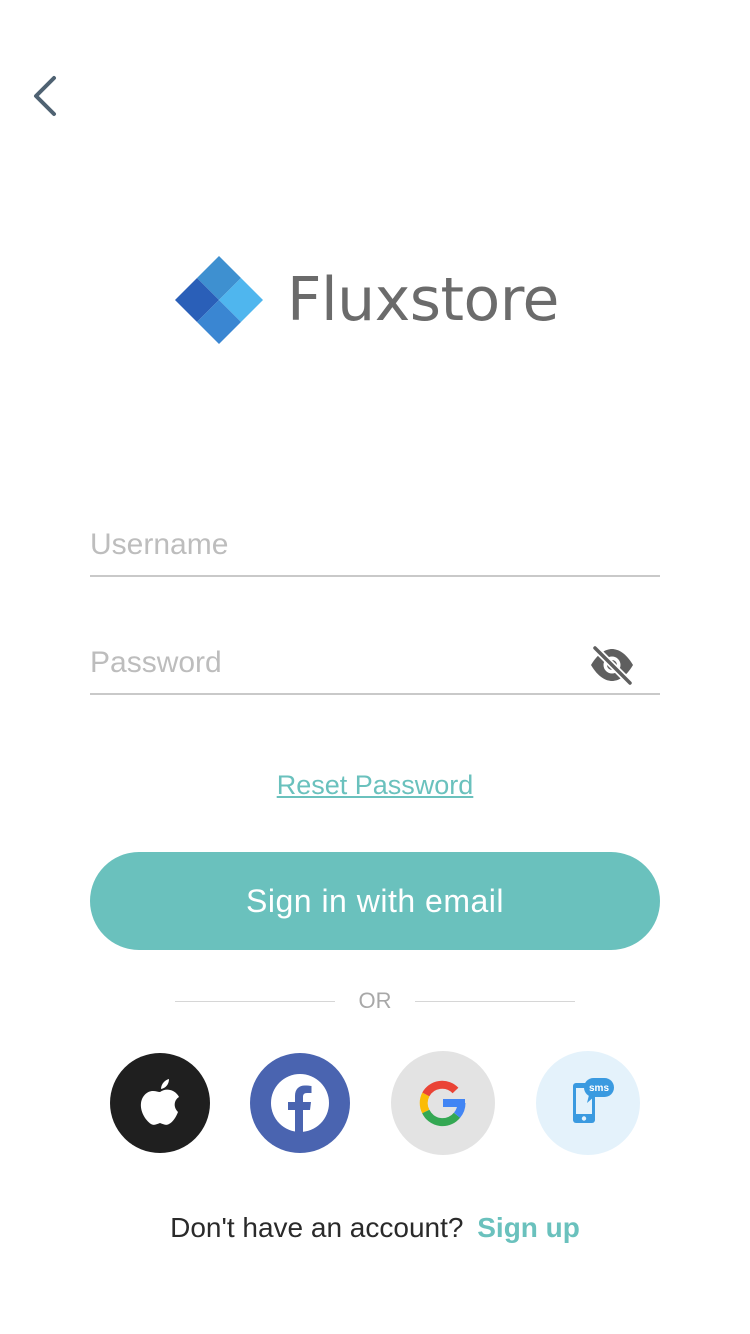  I want to click on or-divider: OR, so click(375, 1001).